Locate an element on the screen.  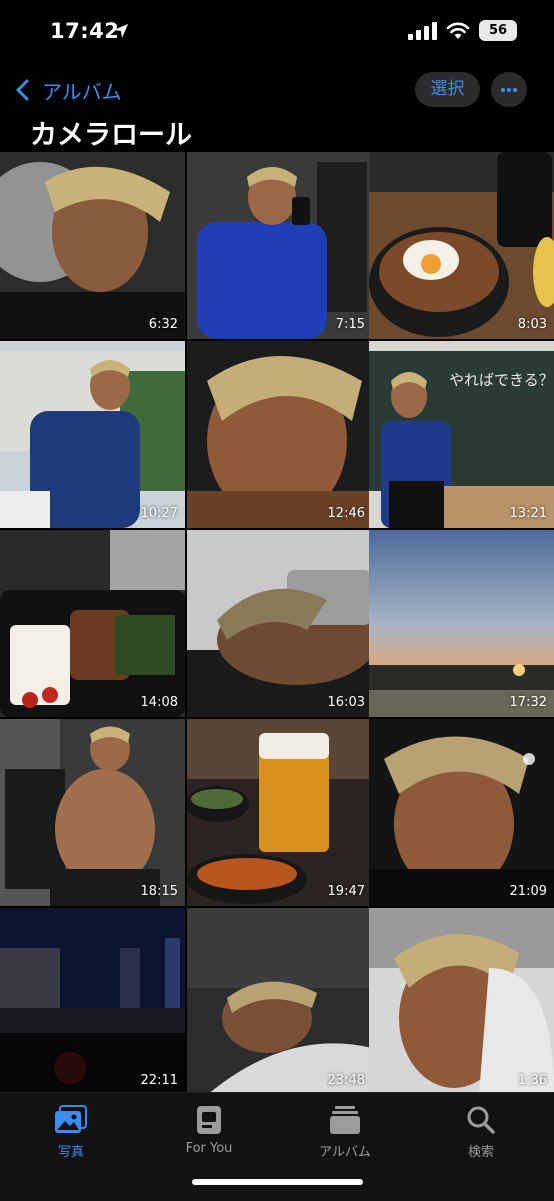
photo-thumbnail: 17:32 is located at coordinates (461, 623).